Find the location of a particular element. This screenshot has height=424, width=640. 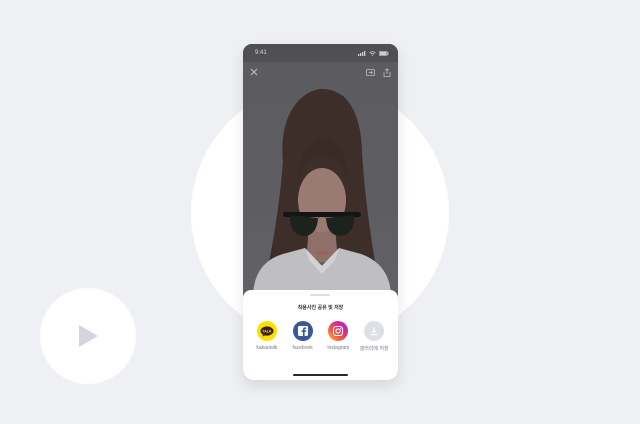

compare-icon is located at coordinates (370, 72).